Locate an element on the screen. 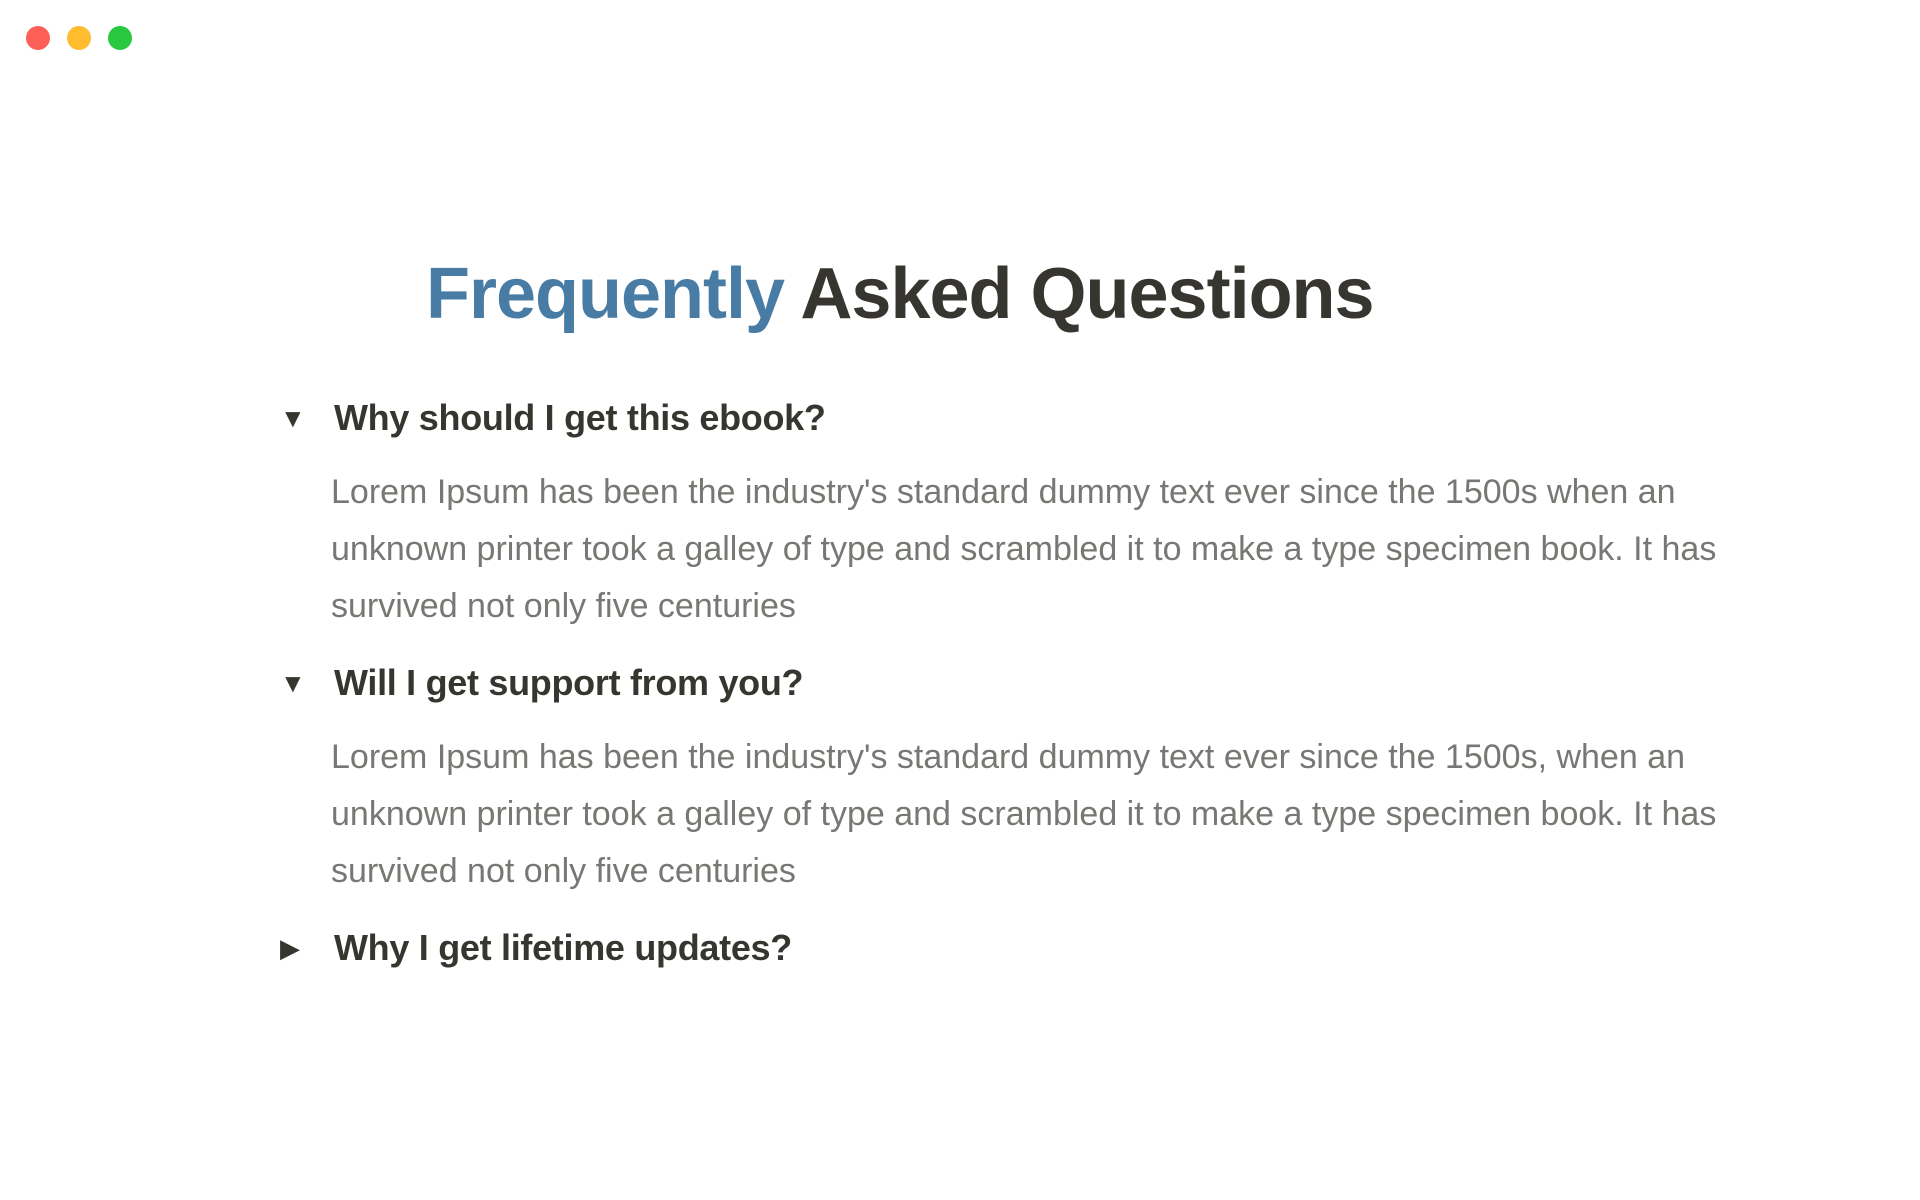 This screenshot has width=1920, height=1200. faq-toggle-lifetime-updates: ▶ Why I get lifetime updates? is located at coordinates (1008, 948).